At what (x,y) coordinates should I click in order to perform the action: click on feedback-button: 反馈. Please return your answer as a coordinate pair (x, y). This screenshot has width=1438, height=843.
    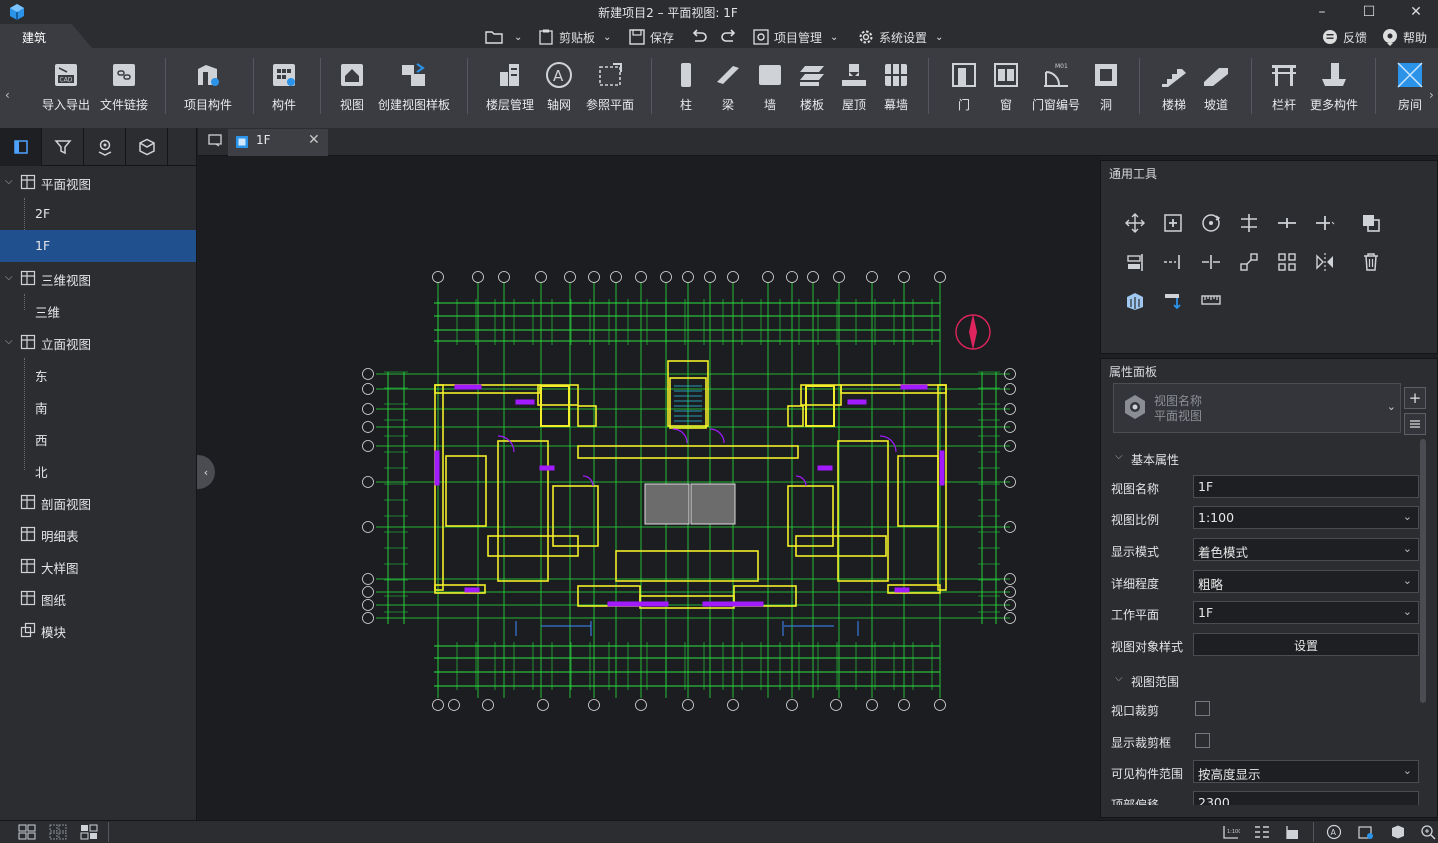
    Looking at the image, I should click on (1344, 37).